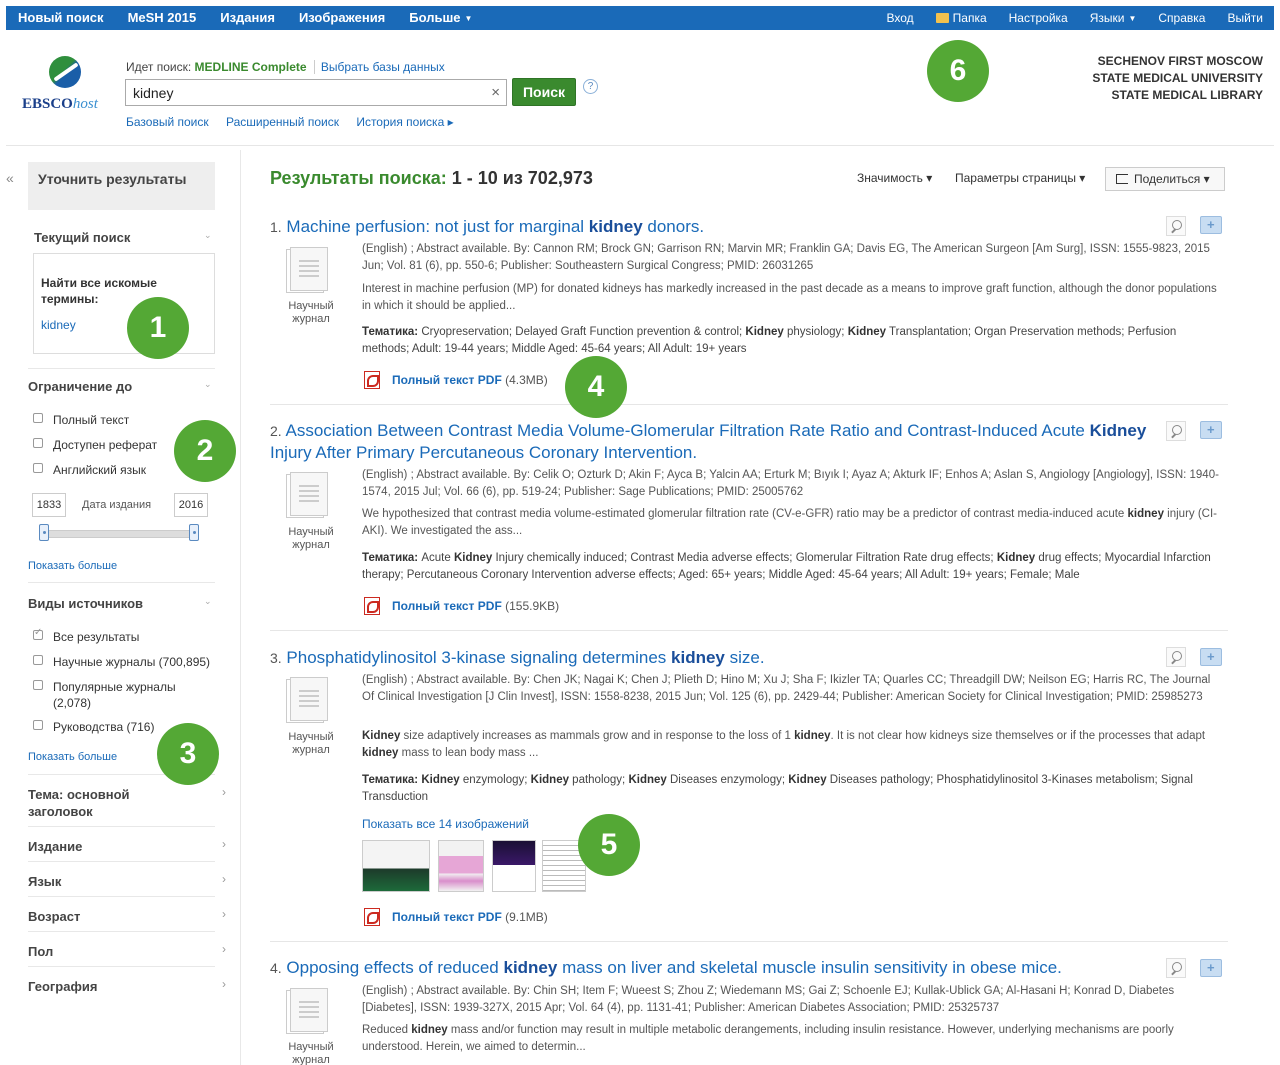  I want to click on current-search-term: kidney, so click(58, 325).